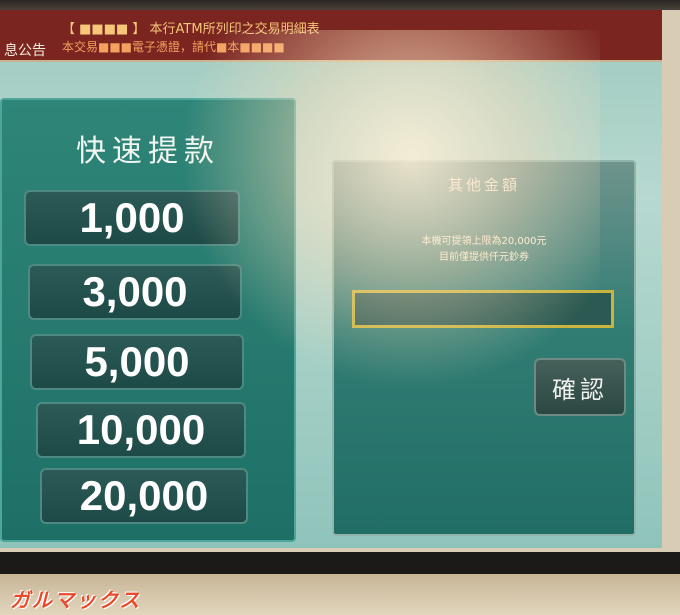  What do you see at coordinates (191, 29) in the screenshot?
I see `ticker-message-line1: 【 ■■■■ 】 本行ATM所列印之交易明細表` at bounding box center [191, 29].